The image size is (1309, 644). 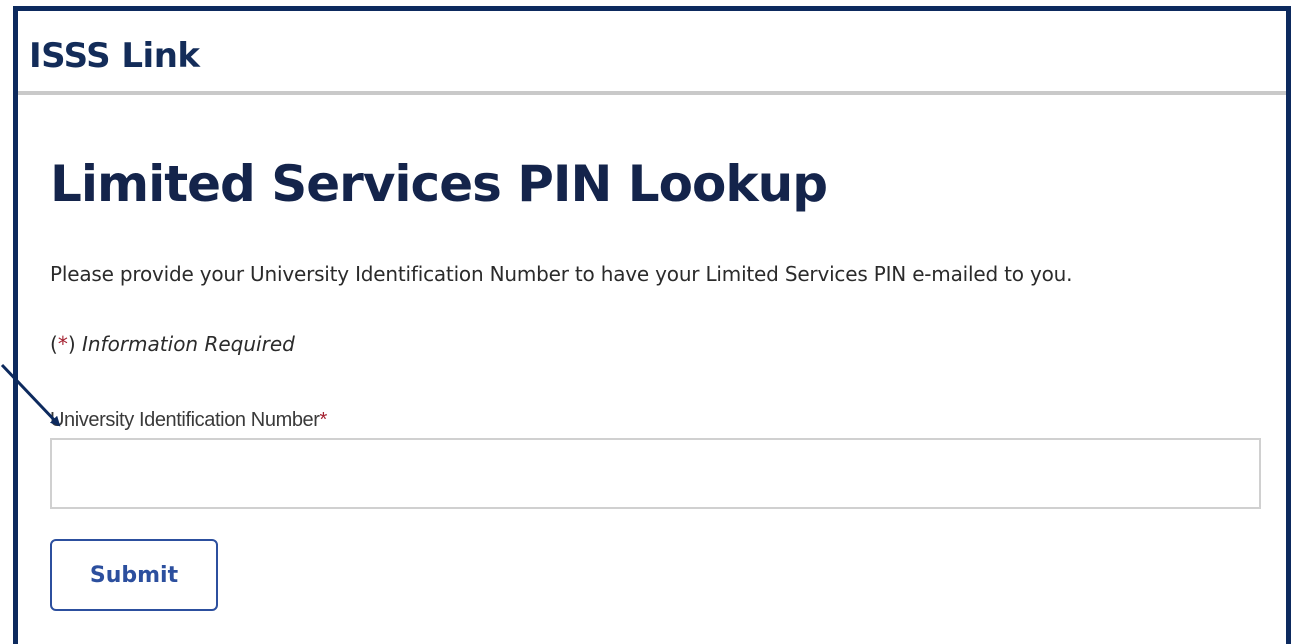 I want to click on submit-button: Submit, so click(x=134, y=575).